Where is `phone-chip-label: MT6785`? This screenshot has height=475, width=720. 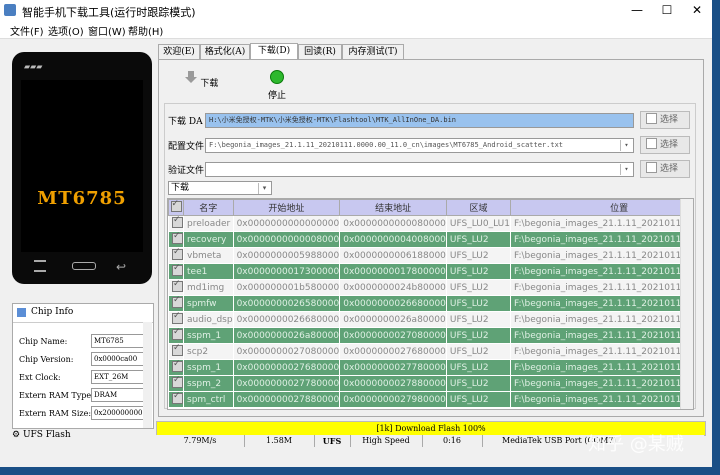
phone-chip-label: MT6785 is located at coordinates (82, 198).